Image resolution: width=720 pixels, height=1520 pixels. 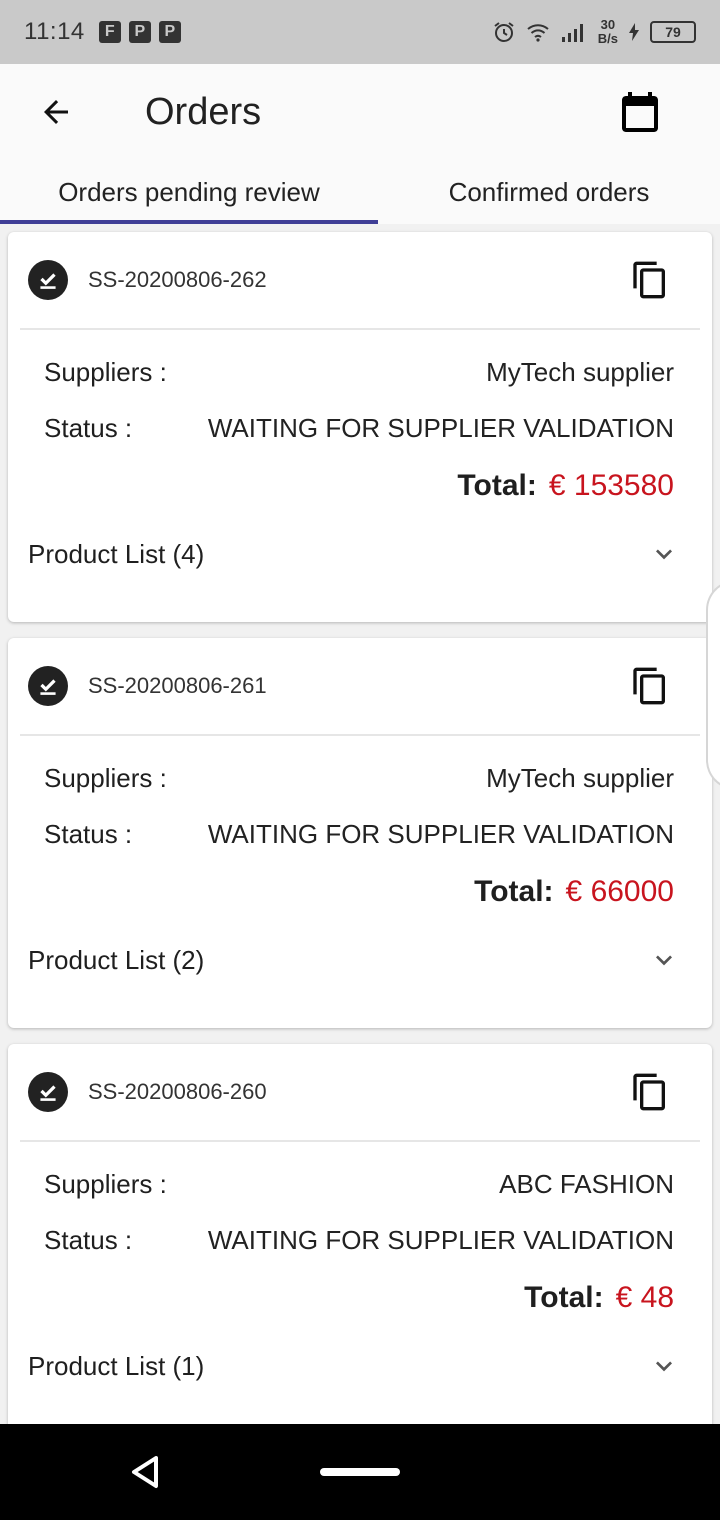 I want to click on status-bar: 11:14 F P P 30 B/s 79, so click(x=360, y=32).